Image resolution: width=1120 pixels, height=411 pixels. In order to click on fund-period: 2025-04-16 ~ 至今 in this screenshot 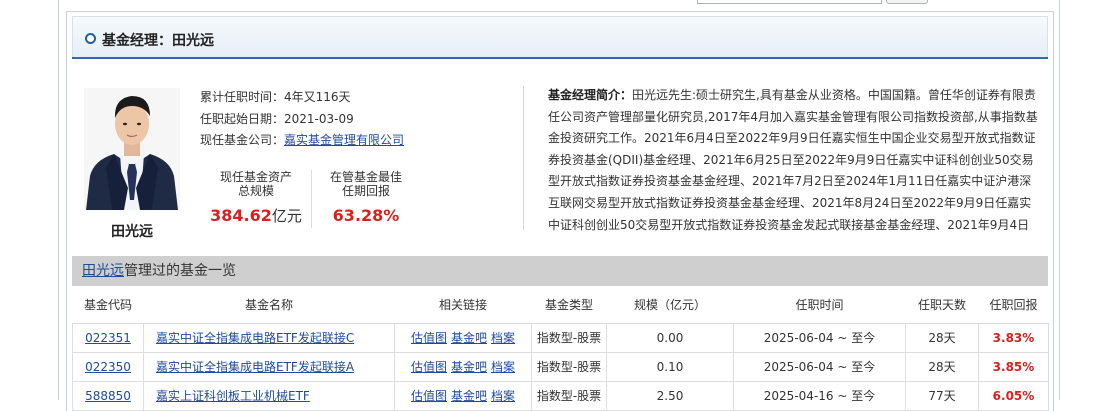, I will do `click(819, 395)`.